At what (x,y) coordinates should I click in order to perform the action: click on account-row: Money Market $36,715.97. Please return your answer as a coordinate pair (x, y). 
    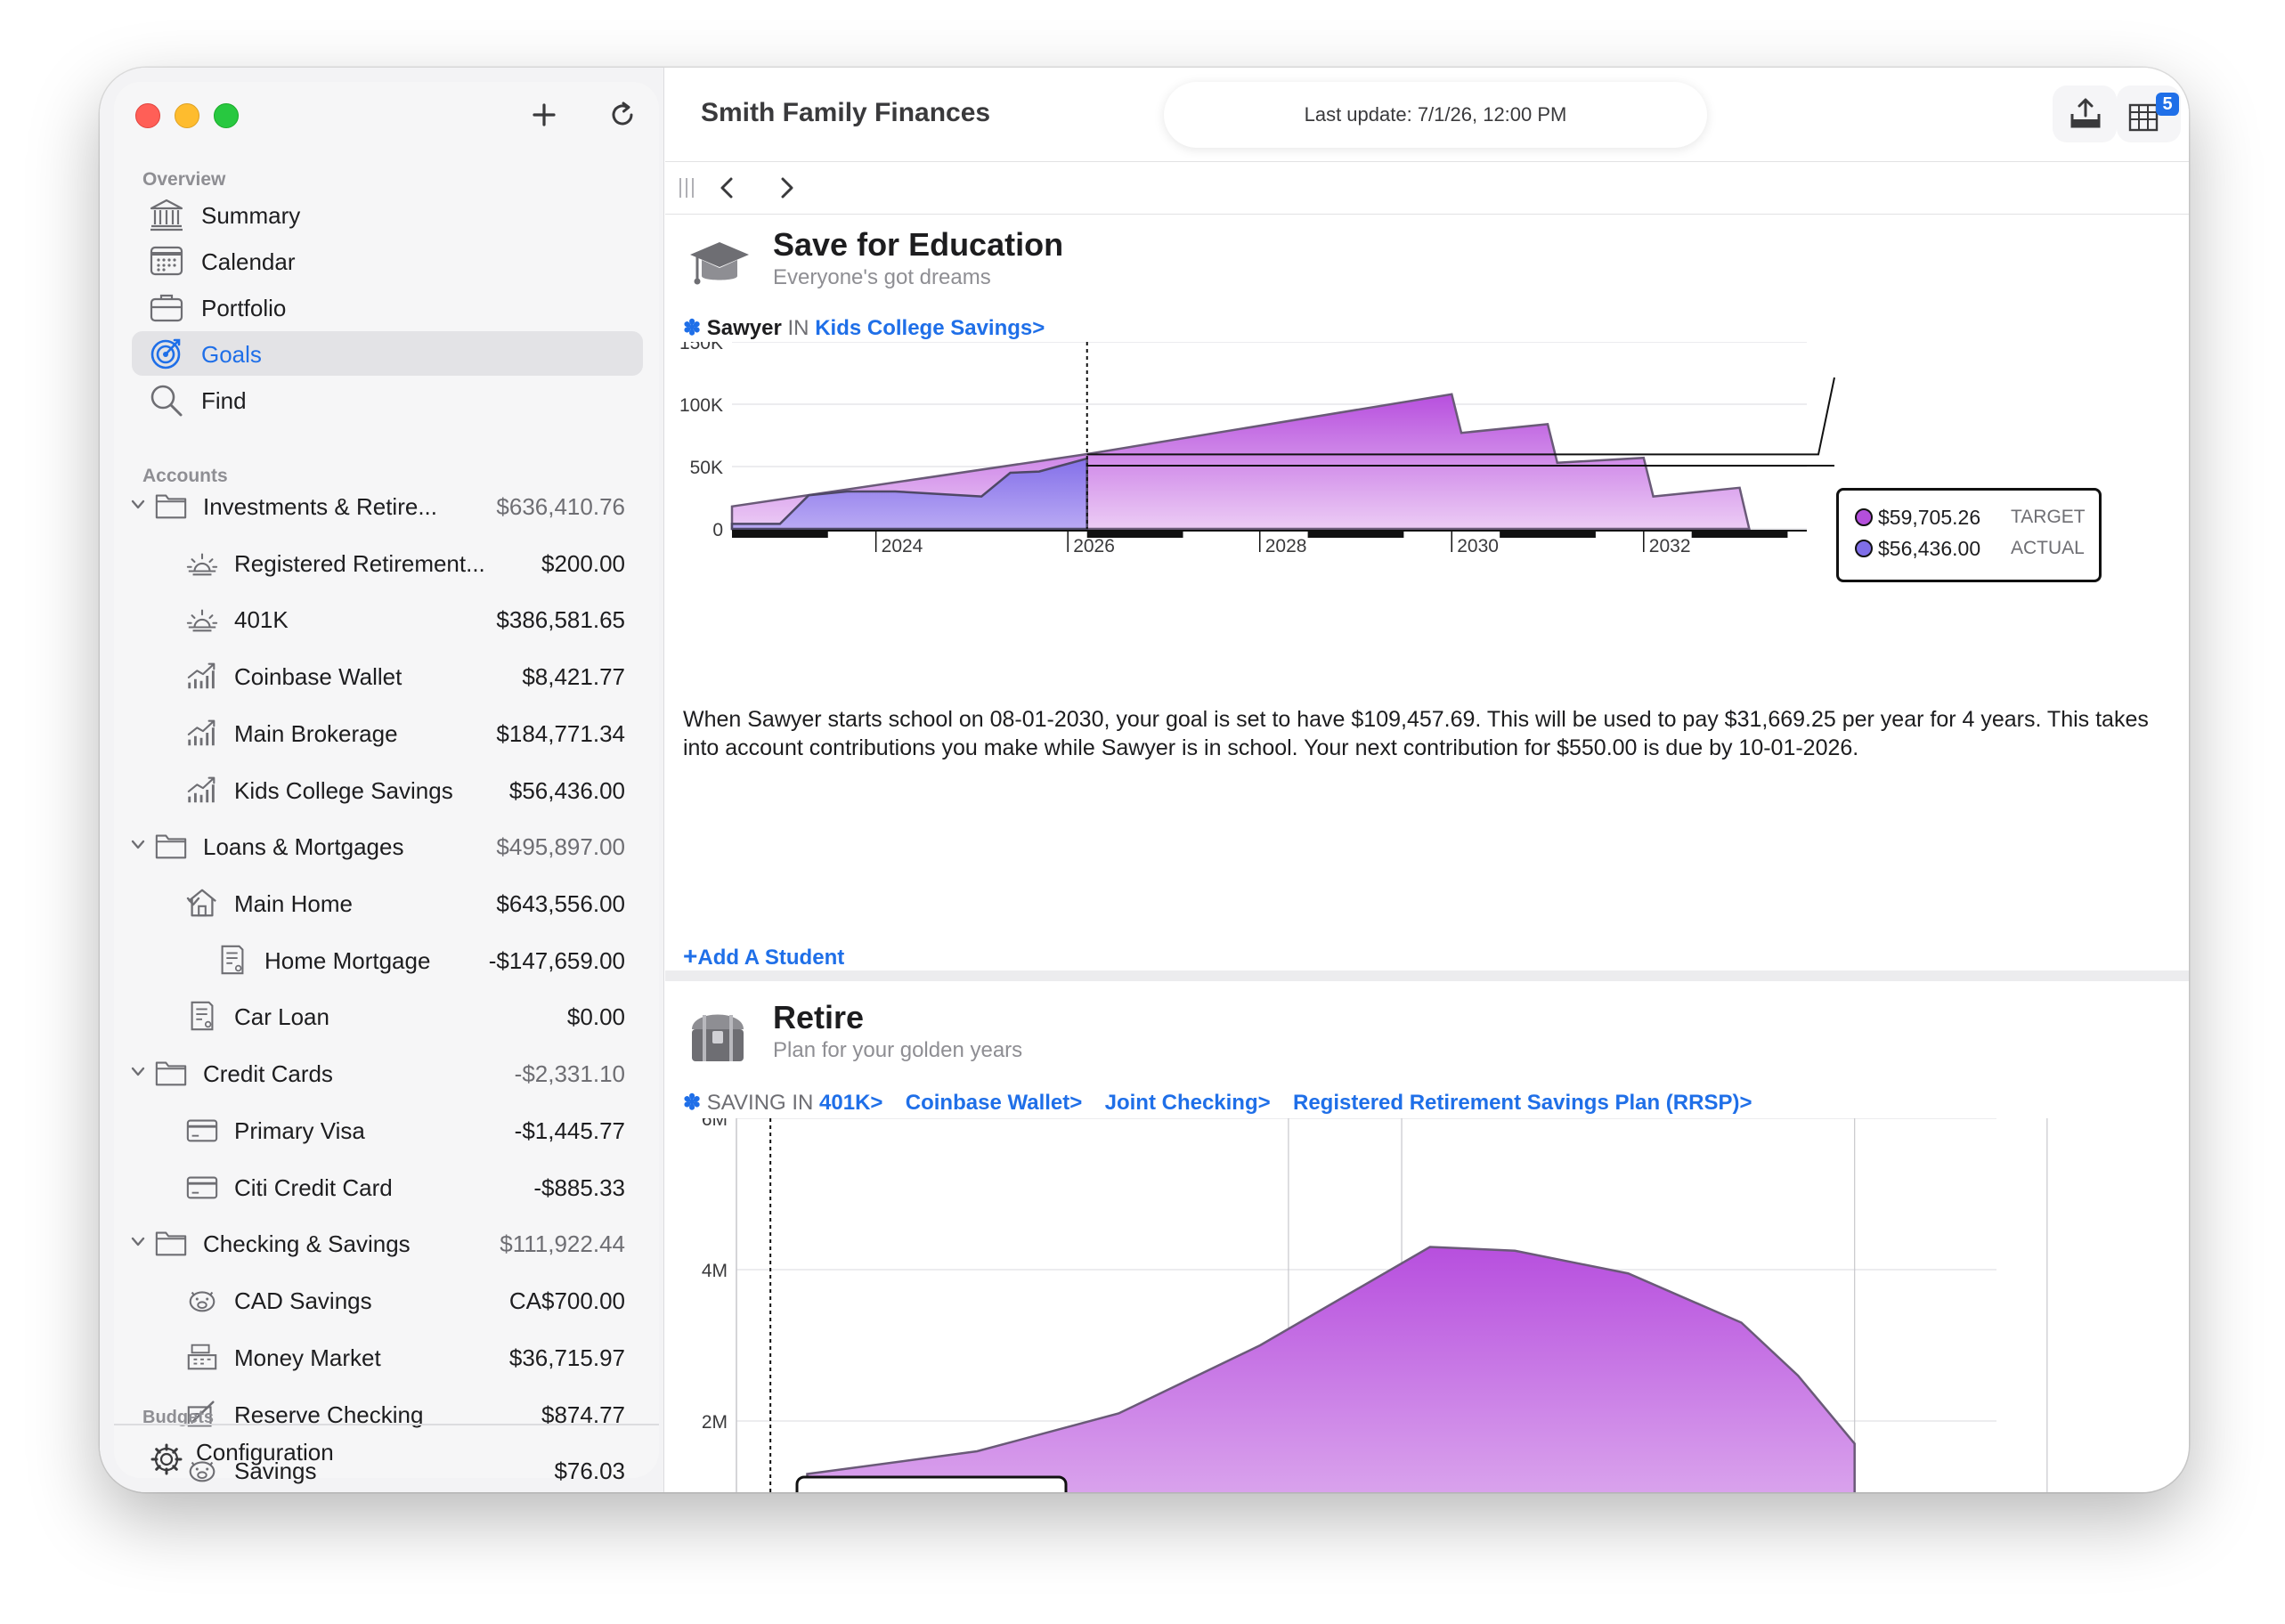
    Looking at the image, I should click on (380, 1358).